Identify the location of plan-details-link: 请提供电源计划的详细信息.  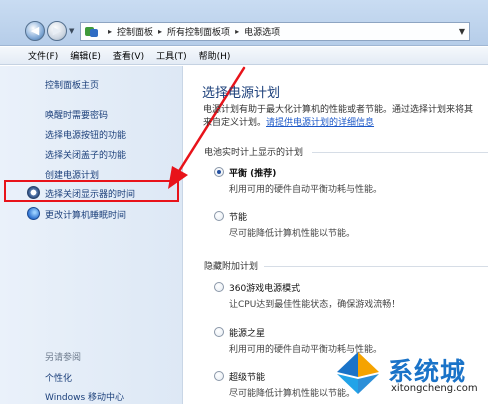
(320, 123).